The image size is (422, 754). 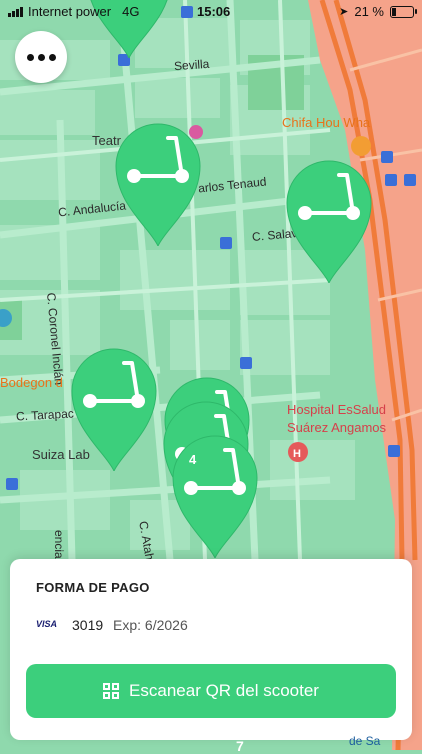 I want to click on street-label-sevilla: Sevilla, so click(x=191, y=65).